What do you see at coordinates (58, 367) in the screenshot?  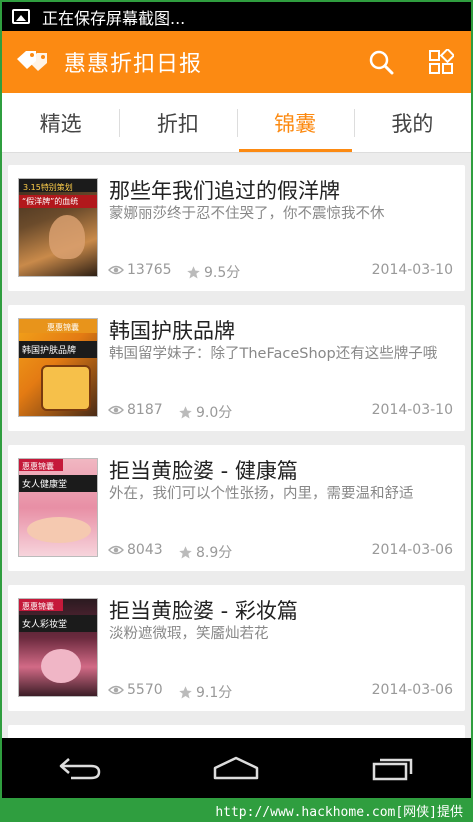 I see `article-thumbnail: 惠惠锦囊 韩国护肤品牌` at bounding box center [58, 367].